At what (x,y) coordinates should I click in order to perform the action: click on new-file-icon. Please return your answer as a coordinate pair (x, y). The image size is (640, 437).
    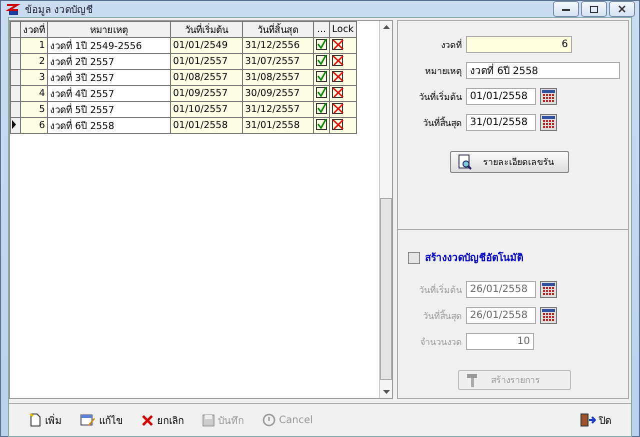
    Looking at the image, I should click on (35, 420).